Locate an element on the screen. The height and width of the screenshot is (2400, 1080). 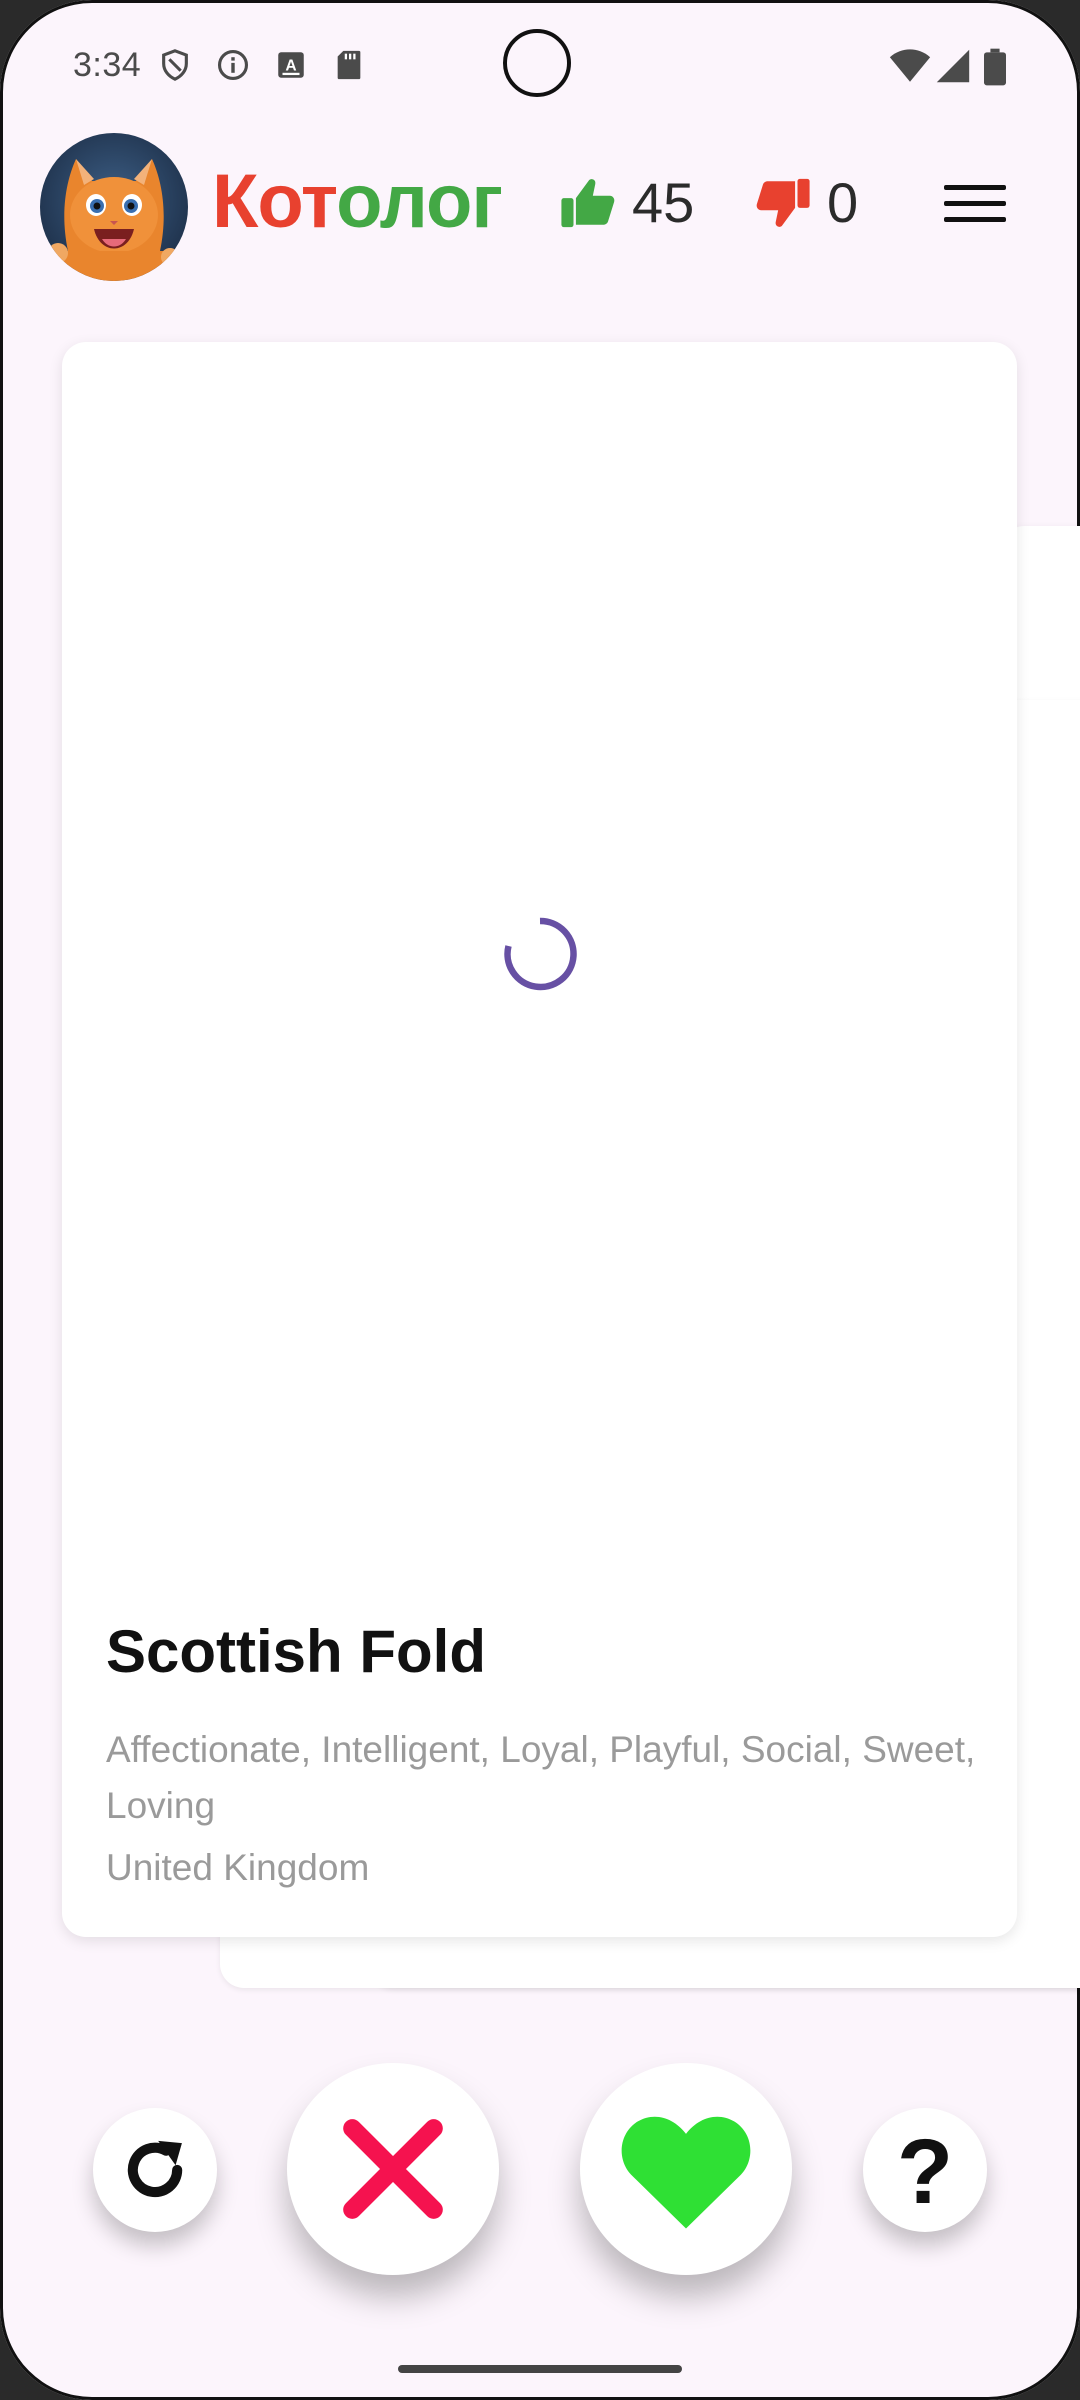
sd-card-icon is located at coordinates (349, 65).